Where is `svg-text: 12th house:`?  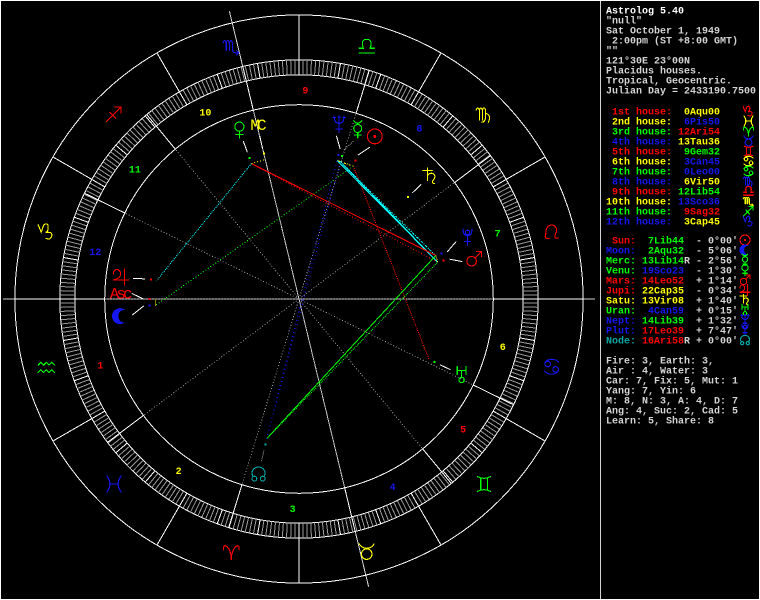
svg-text: 12th house: is located at coordinates (639, 223).